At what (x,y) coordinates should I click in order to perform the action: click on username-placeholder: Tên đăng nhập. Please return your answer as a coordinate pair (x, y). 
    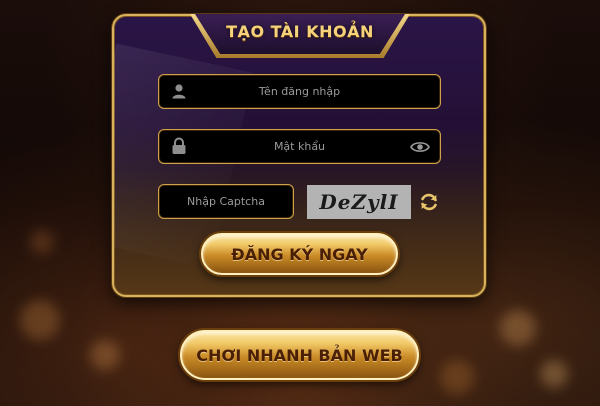
    Looking at the image, I should click on (299, 91).